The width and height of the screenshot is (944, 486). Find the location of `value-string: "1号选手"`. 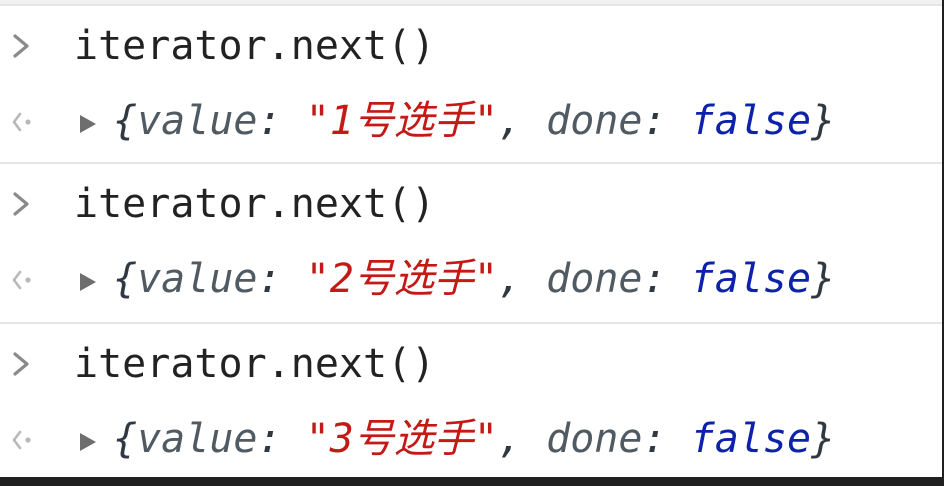

value-string: "1号选手" is located at coordinates (401, 121).